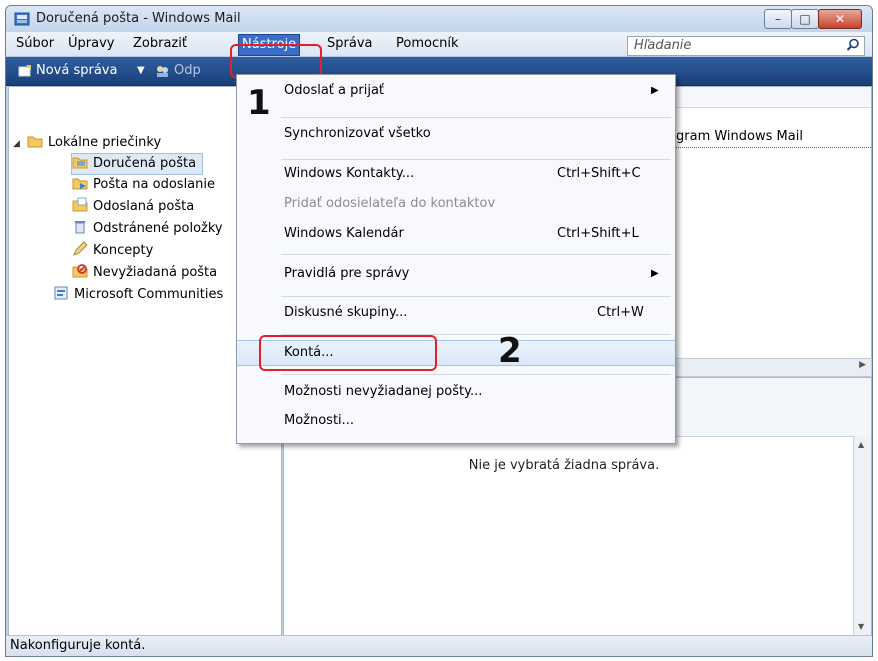 This screenshot has height=661, width=878. I want to click on mail-app-icon, so click(22, 19).